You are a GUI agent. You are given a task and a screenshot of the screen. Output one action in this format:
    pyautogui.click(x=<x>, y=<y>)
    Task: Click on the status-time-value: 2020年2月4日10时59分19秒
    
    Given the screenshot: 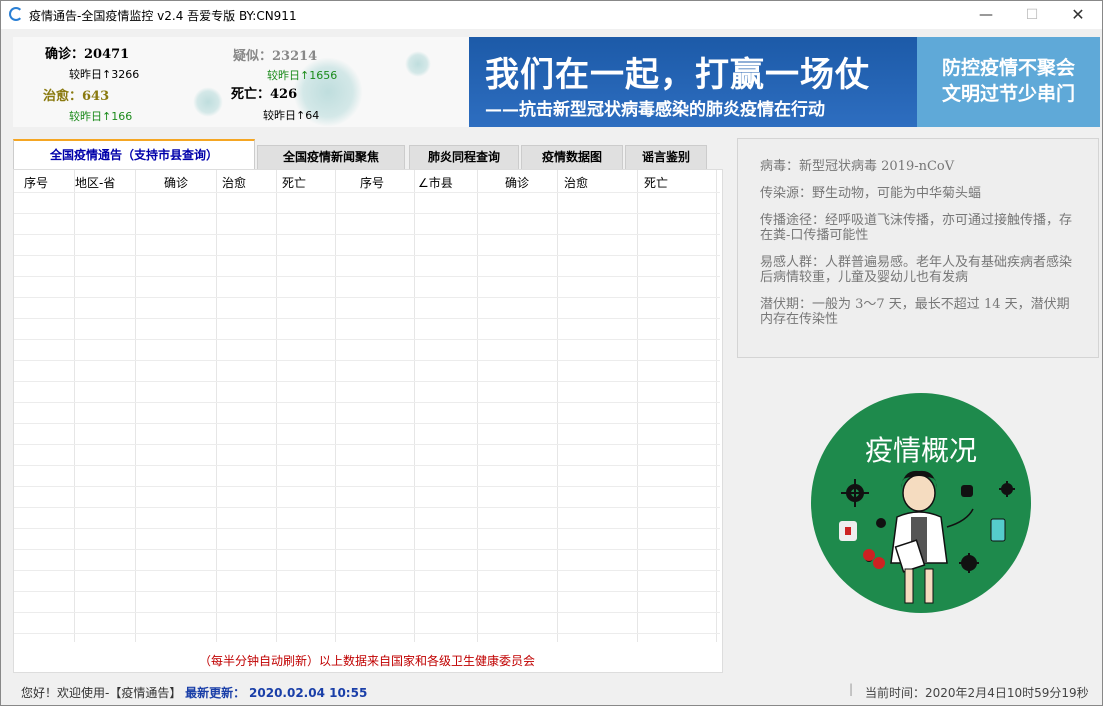 What is the action you would take?
    pyautogui.click(x=1007, y=693)
    